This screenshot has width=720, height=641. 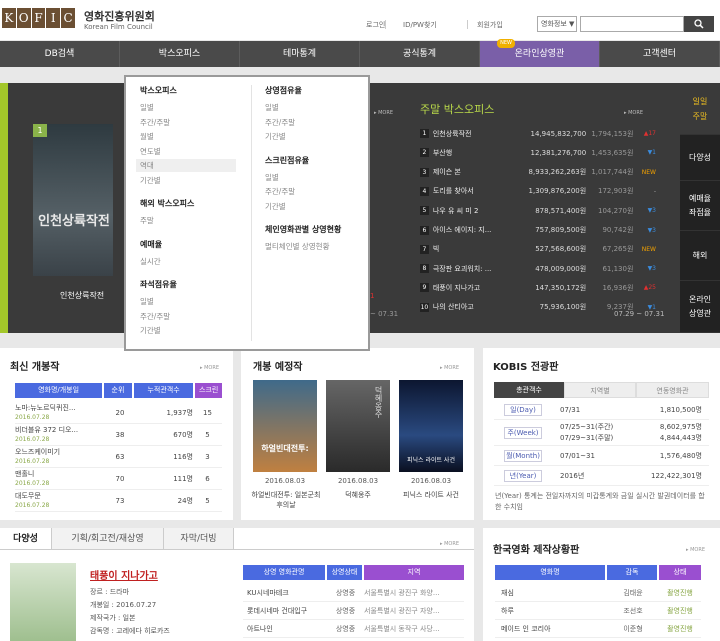 I want to click on nav-customer-center: 고객센터, so click(x=660, y=54).